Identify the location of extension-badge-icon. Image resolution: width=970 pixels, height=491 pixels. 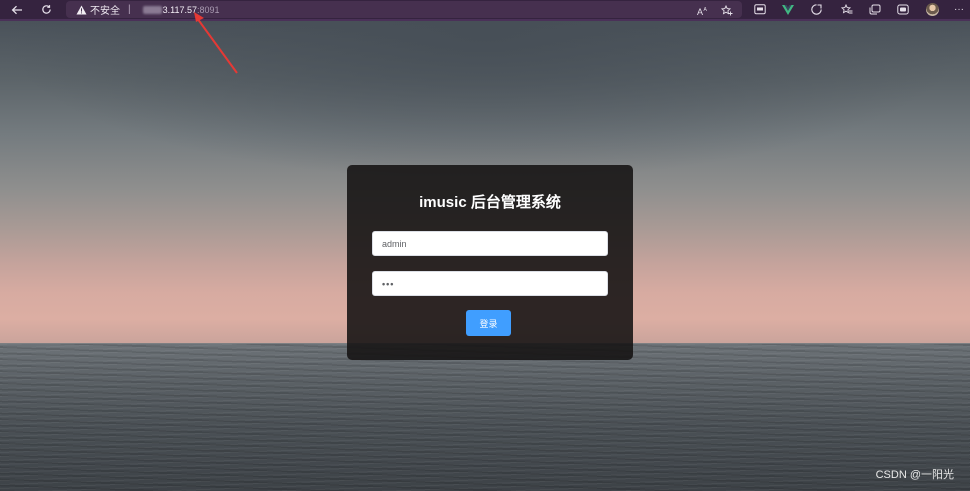
(903, 9).